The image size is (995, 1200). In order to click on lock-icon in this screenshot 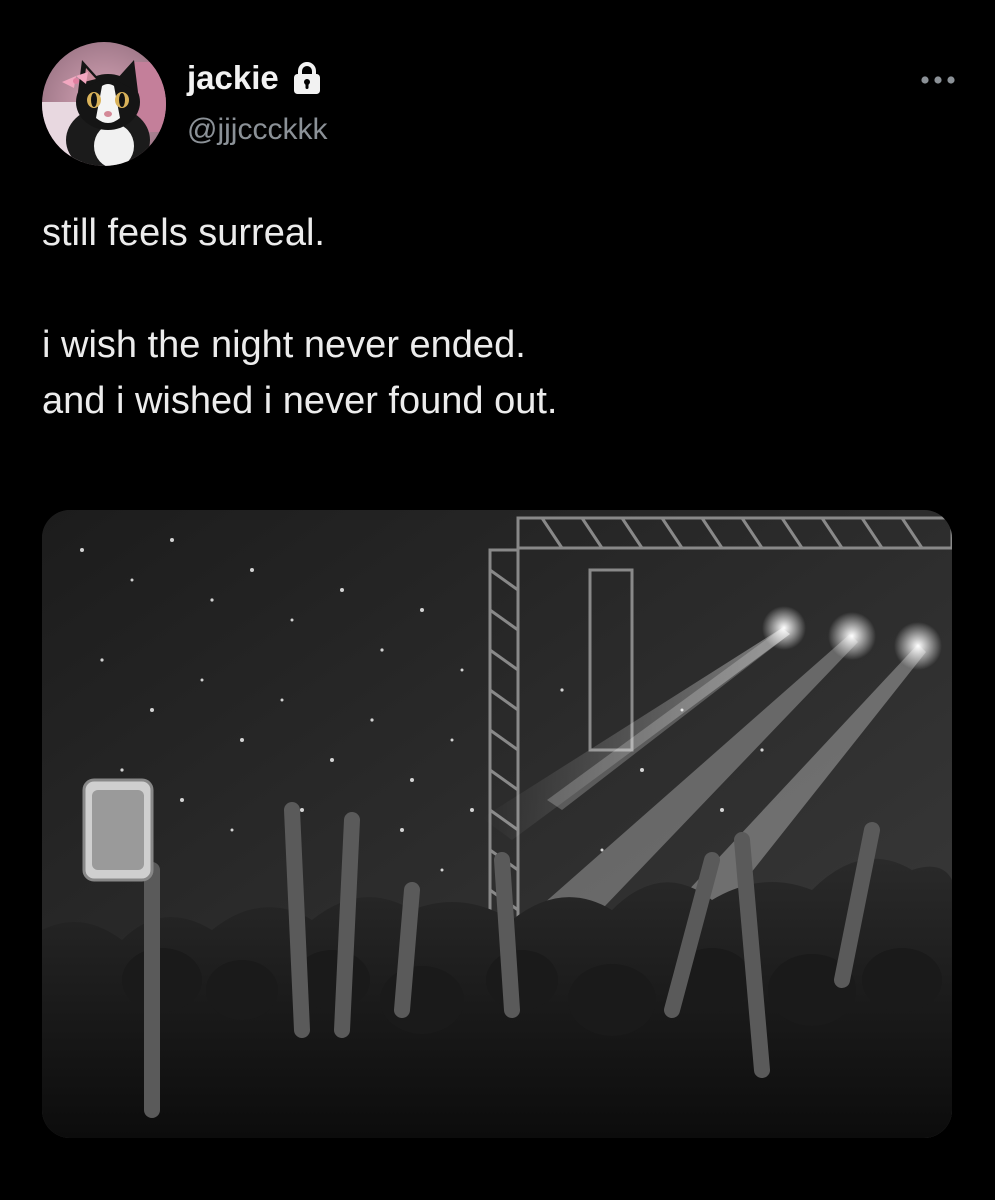, I will do `click(307, 78)`.